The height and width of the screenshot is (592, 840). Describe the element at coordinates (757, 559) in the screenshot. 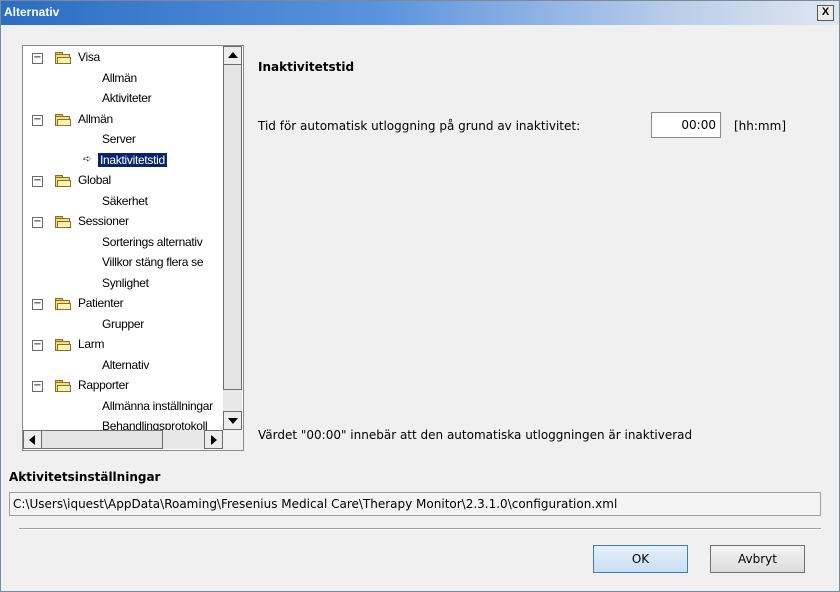

I see `cancel-button: Avbryt` at that location.